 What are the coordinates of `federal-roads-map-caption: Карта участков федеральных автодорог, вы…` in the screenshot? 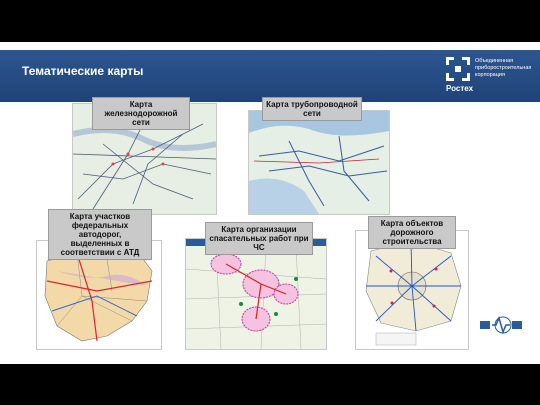 It's located at (100, 234).